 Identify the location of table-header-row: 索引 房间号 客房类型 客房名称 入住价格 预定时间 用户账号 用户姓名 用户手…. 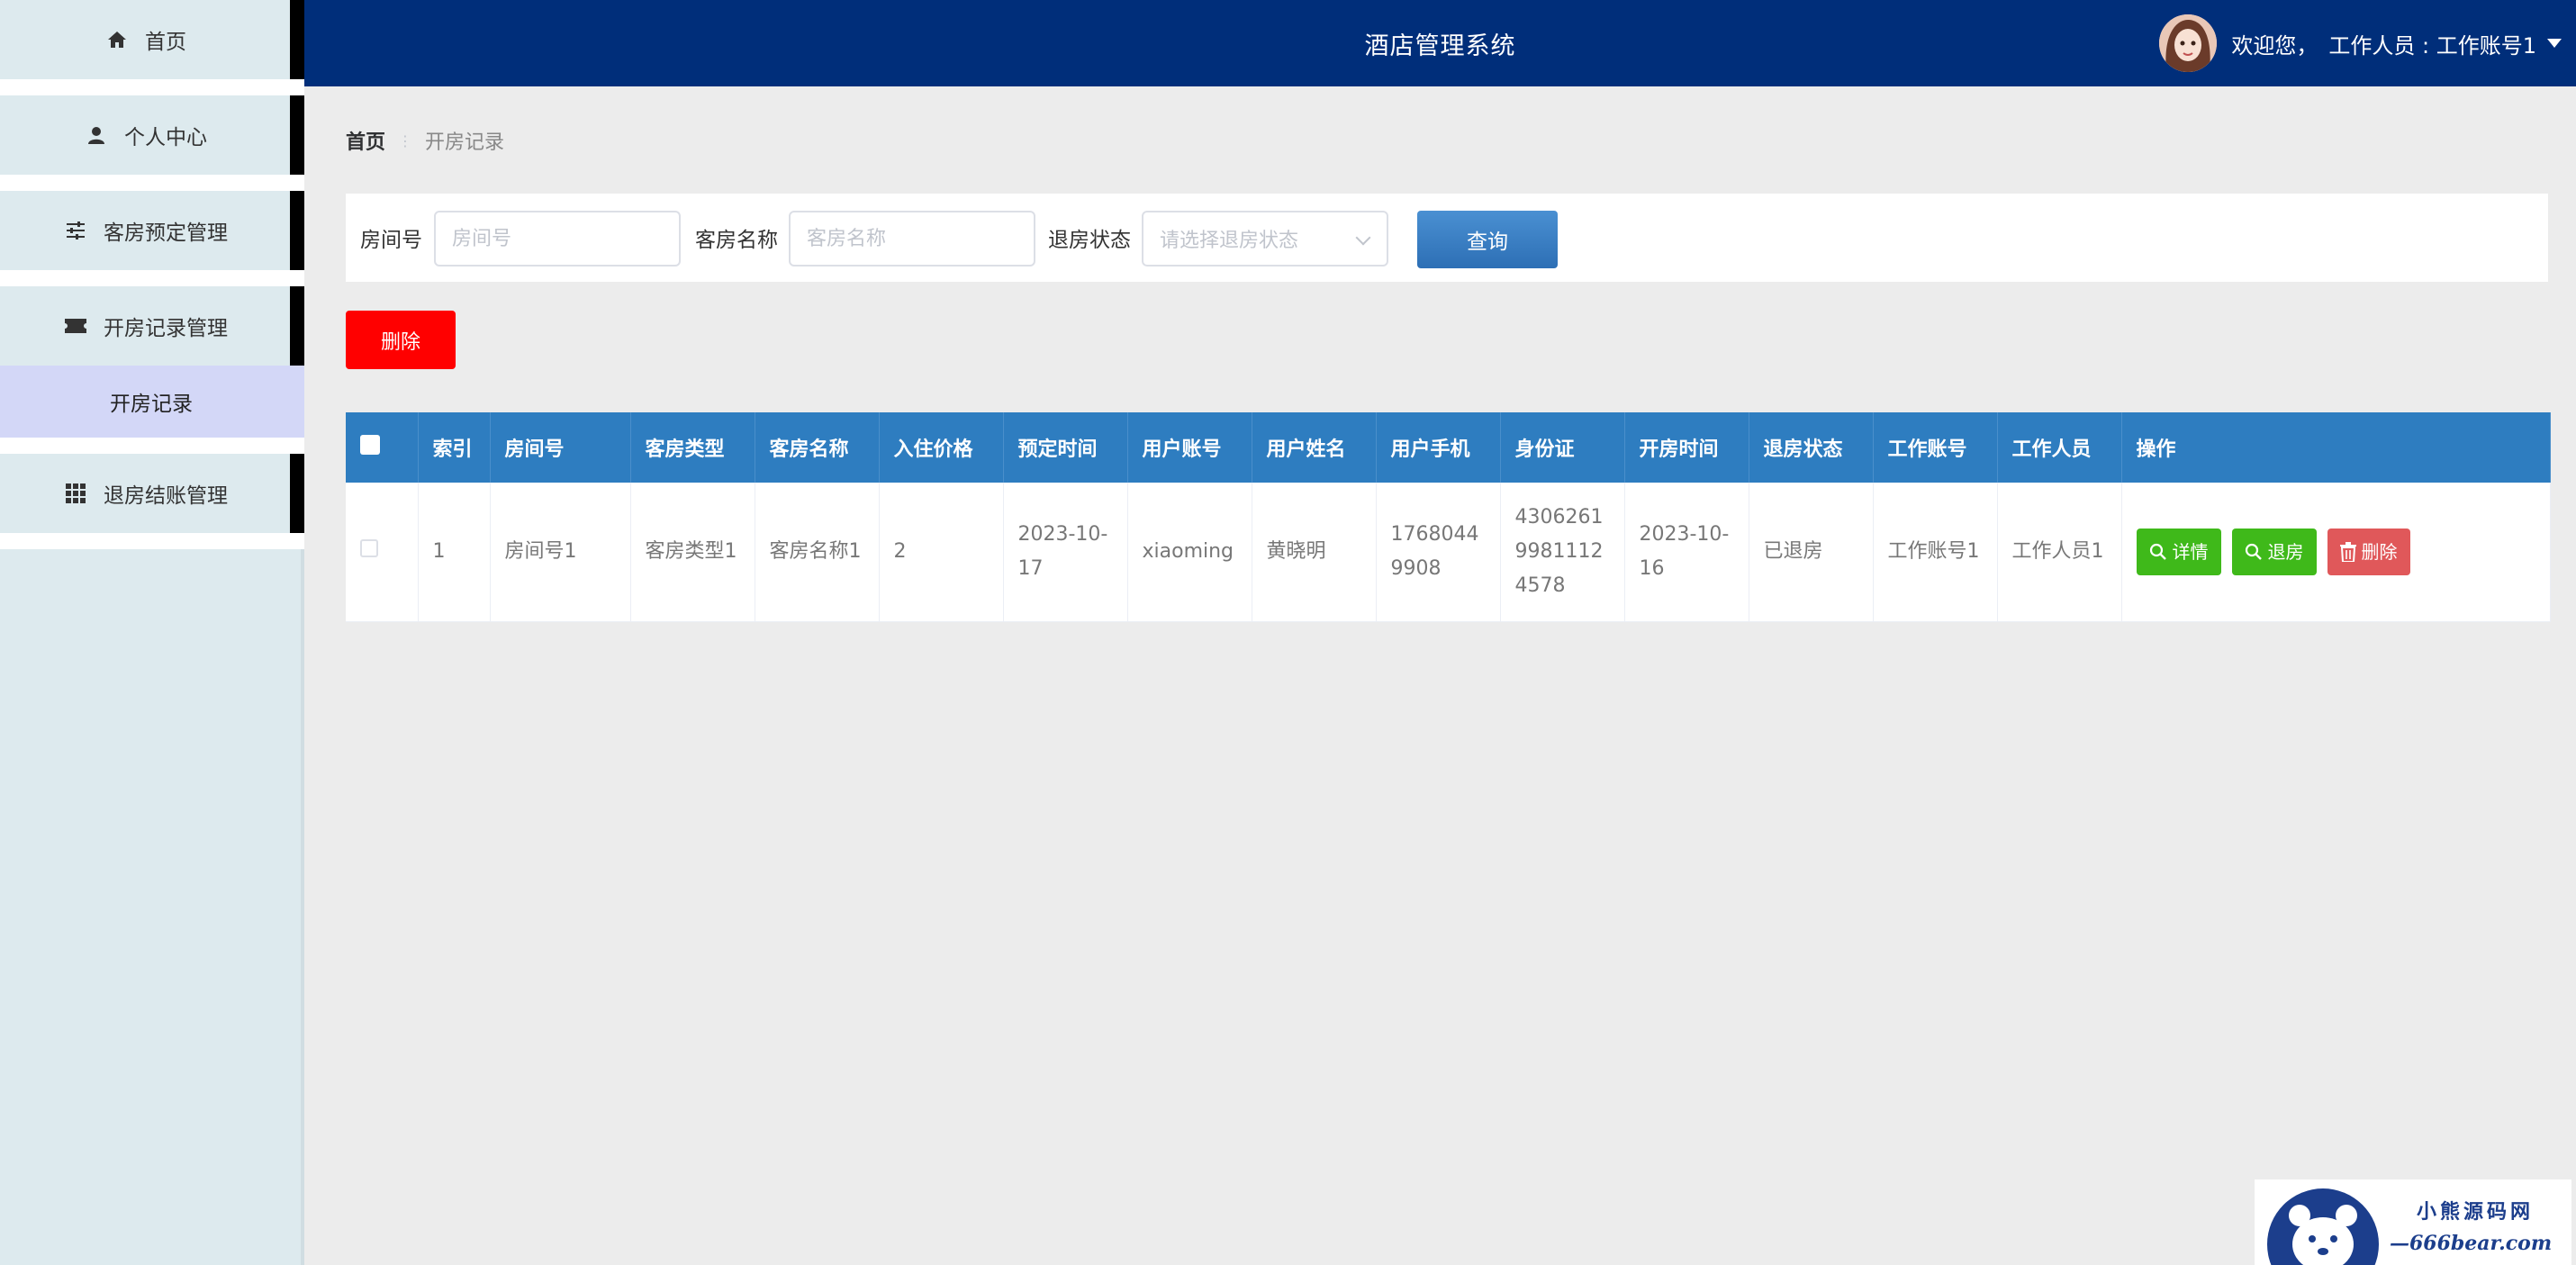
(1448, 447).